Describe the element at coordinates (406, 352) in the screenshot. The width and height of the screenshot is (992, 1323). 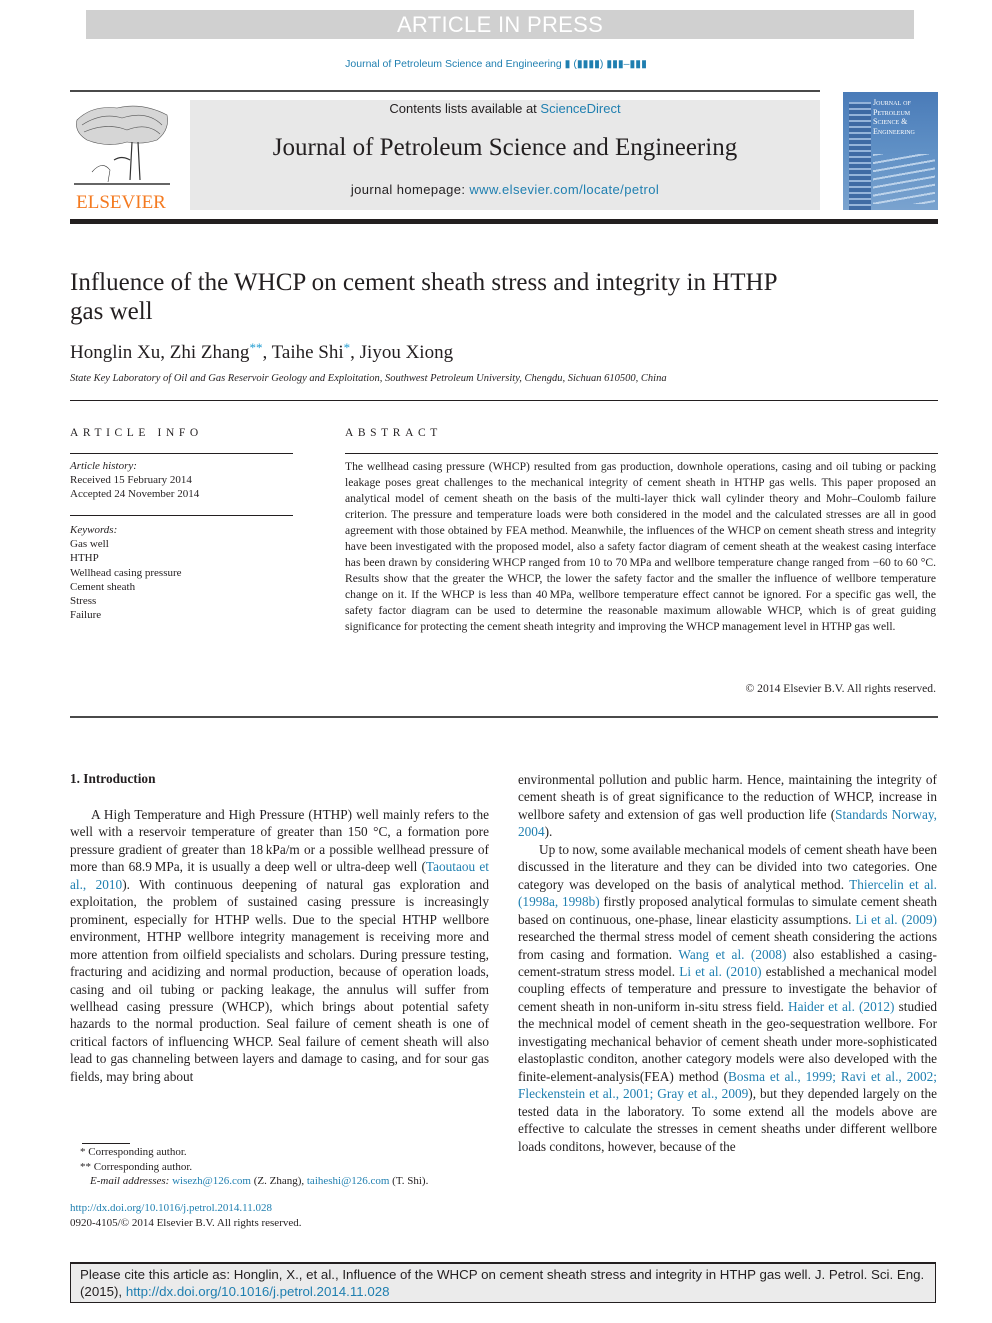
I see `author-name: Jiyou Xiong` at that location.